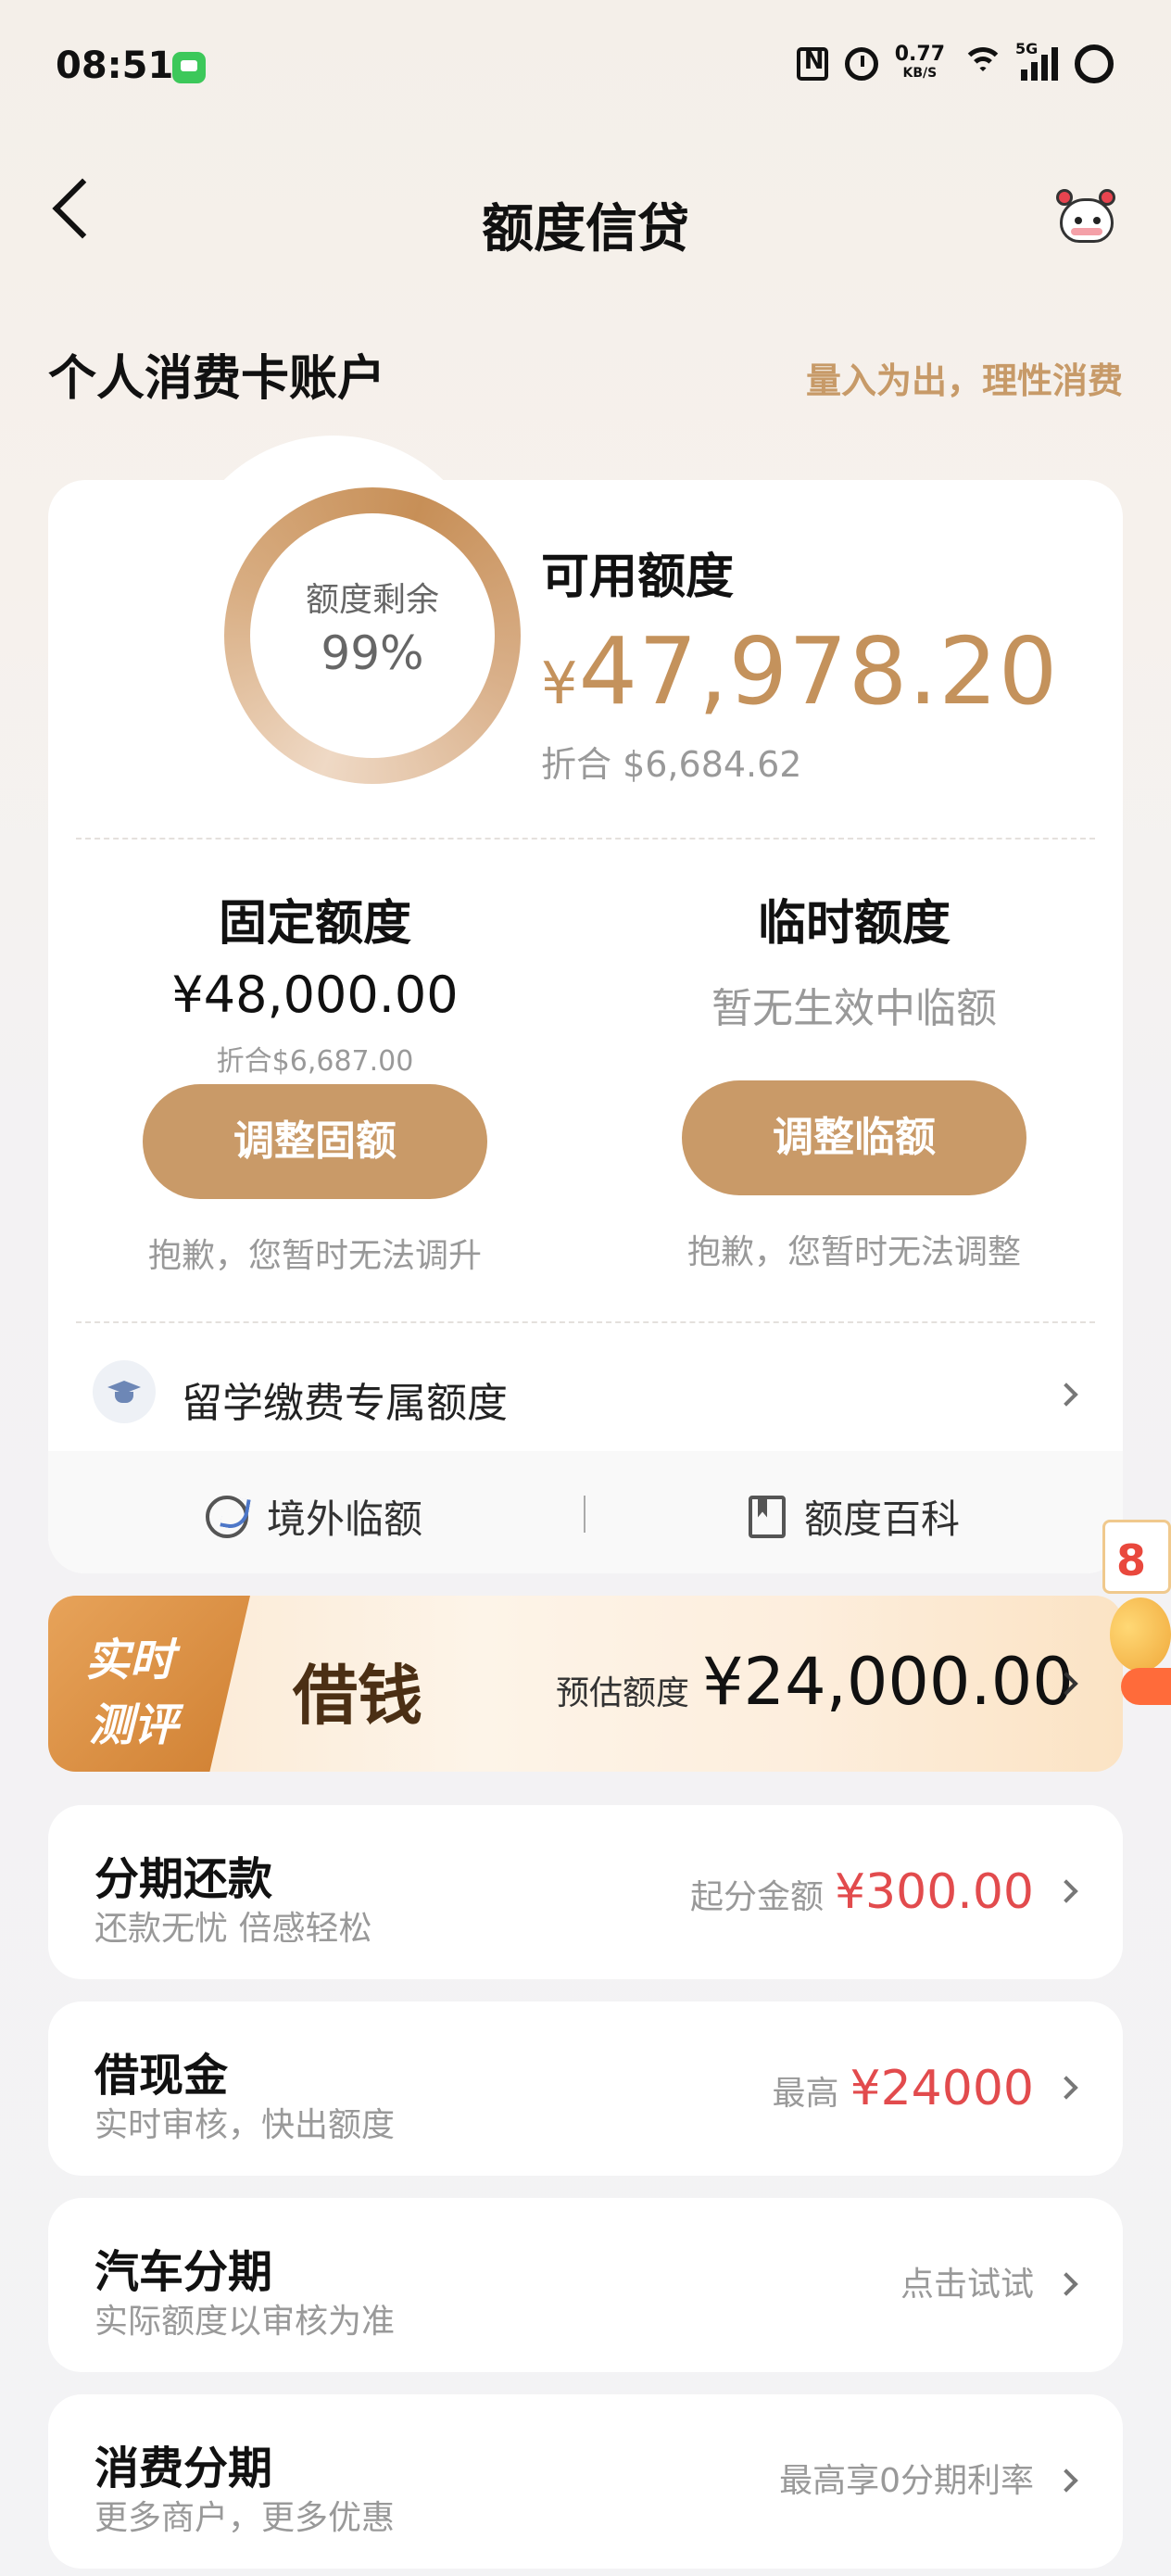  Describe the element at coordinates (134, 1725) in the screenshot. I see `tag-line-2: 测评` at that location.